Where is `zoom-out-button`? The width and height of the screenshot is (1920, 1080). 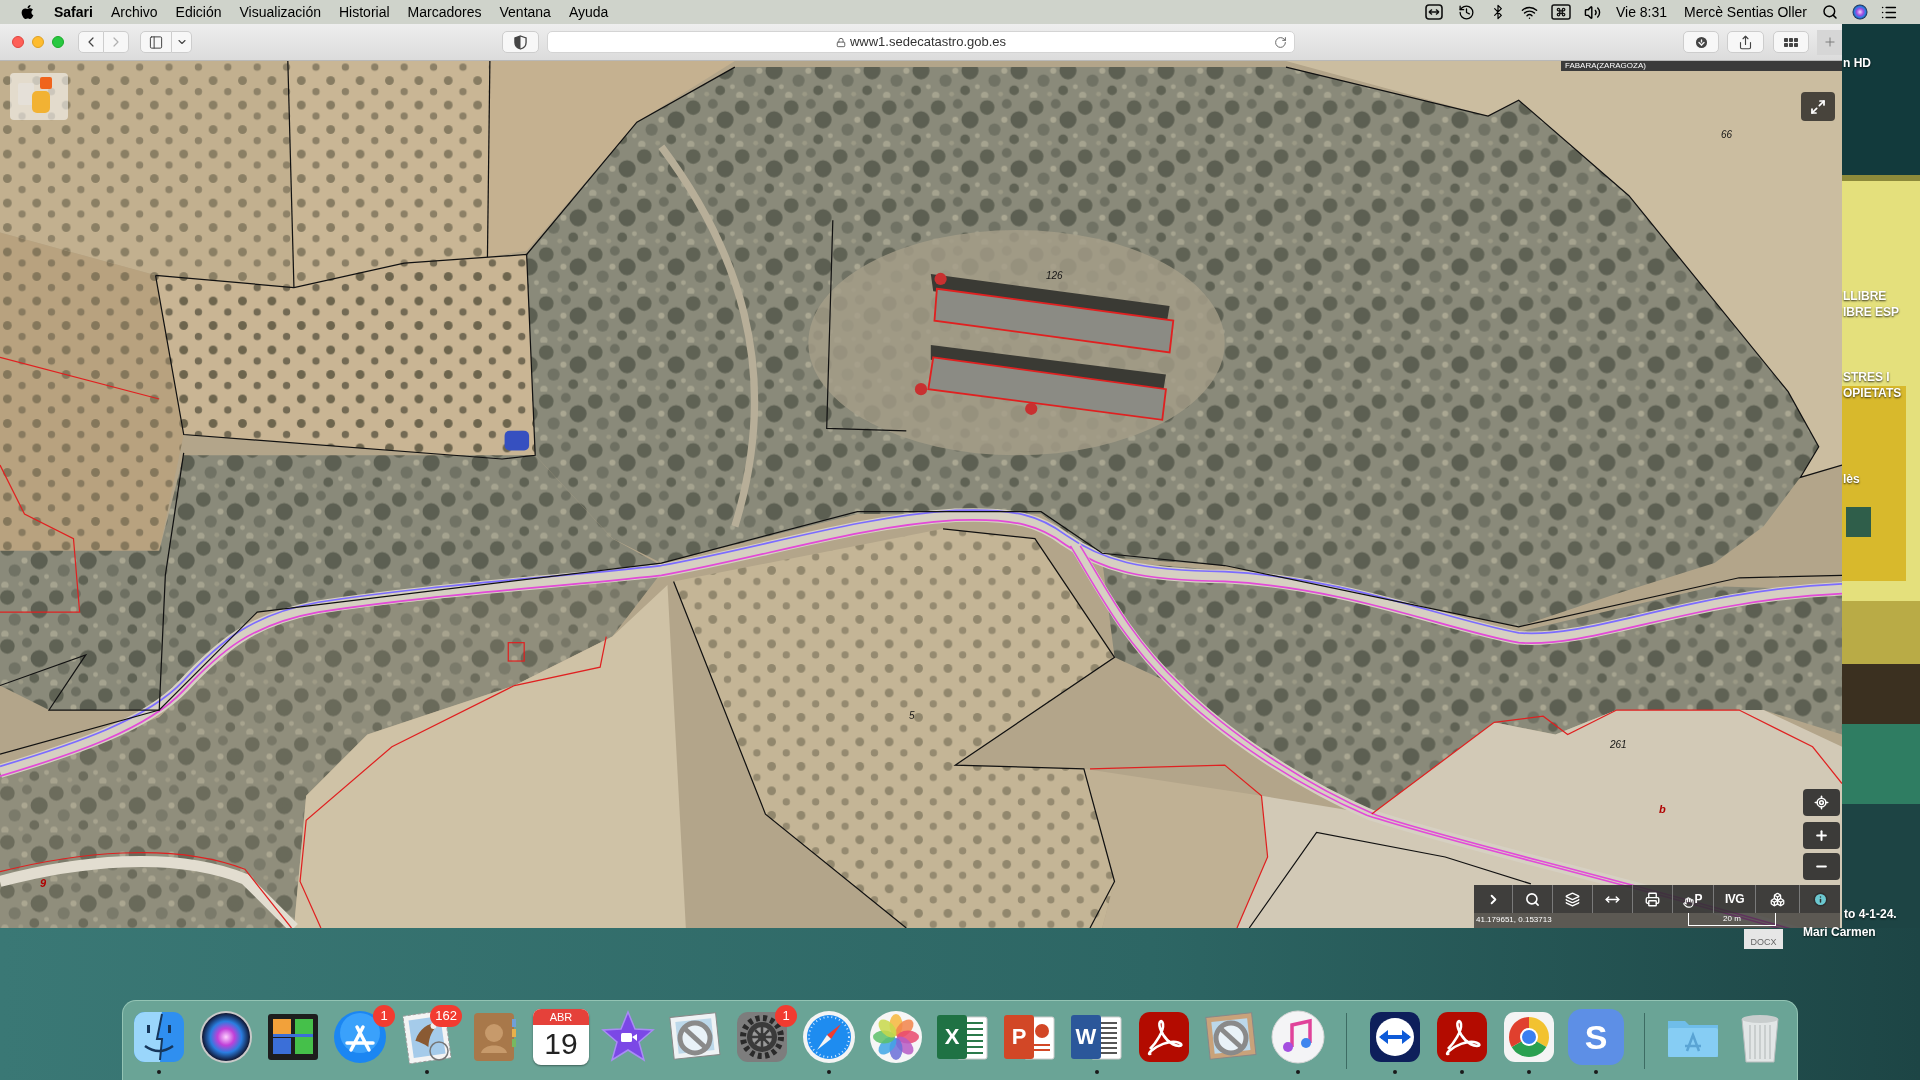
zoom-out-button is located at coordinates (1821, 866).